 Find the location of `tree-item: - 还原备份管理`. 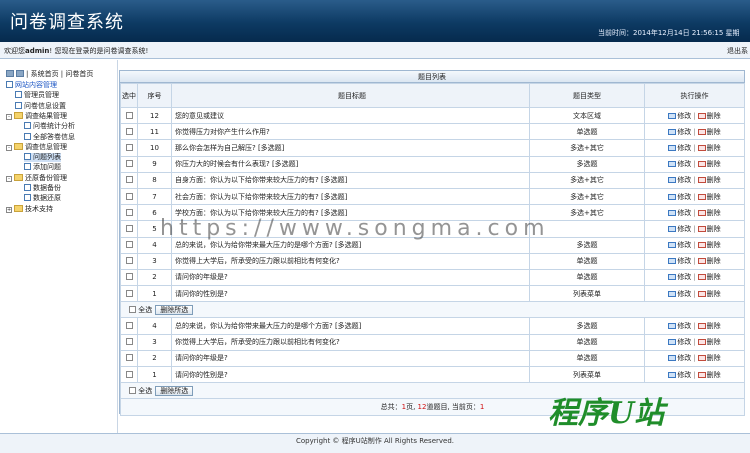

tree-item: - 还原备份管理 is located at coordinates (36, 178).